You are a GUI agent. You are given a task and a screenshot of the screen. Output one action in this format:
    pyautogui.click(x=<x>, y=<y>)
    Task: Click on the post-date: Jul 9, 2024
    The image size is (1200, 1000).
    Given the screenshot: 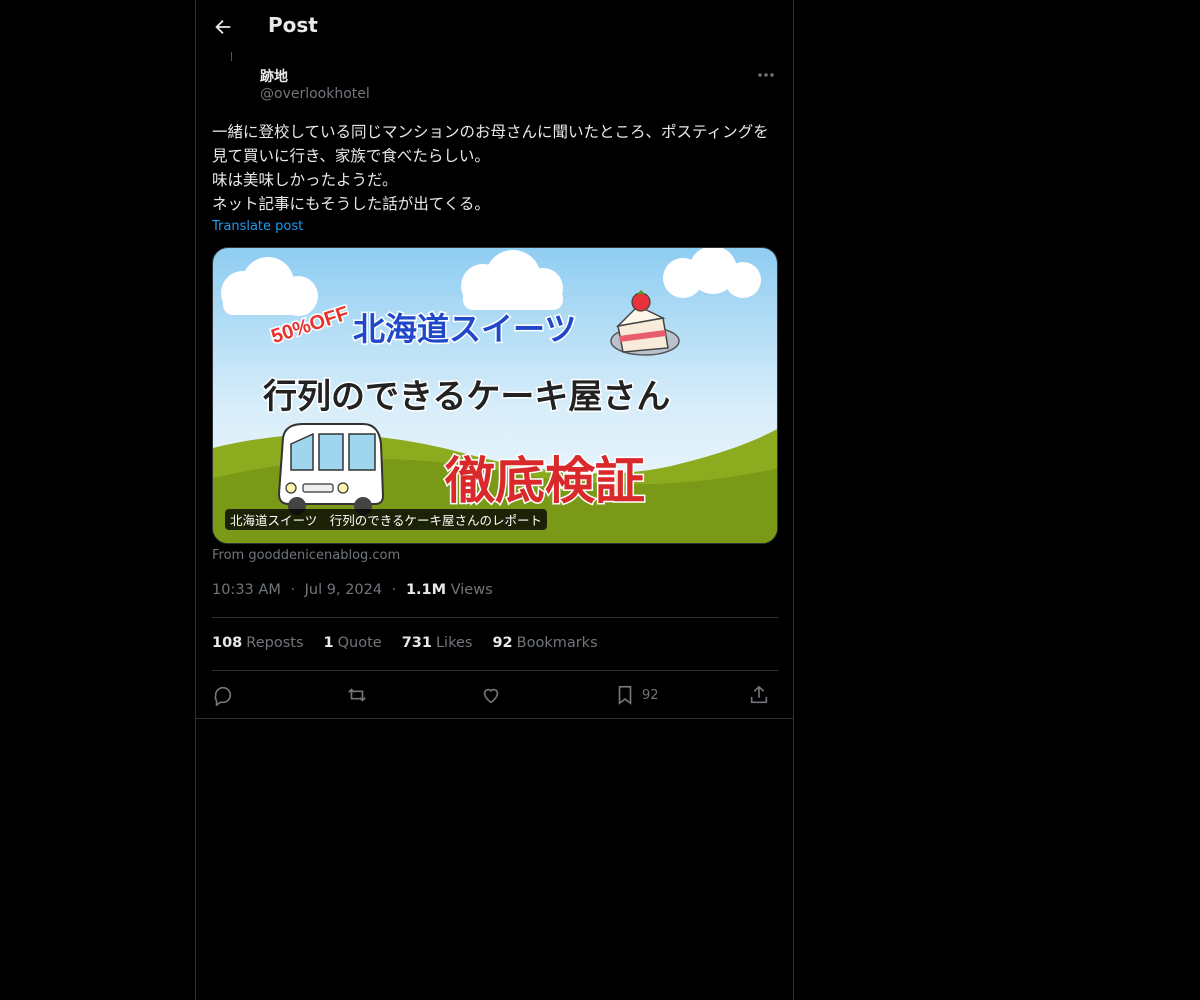 What is the action you would take?
    pyautogui.click(x=343, y=590)
    